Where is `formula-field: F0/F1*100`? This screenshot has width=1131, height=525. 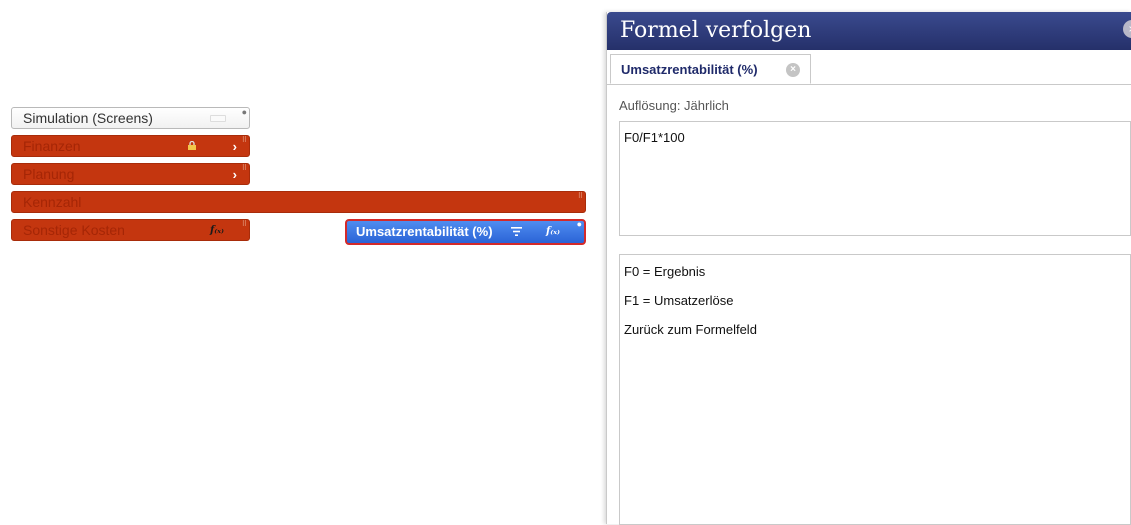
formula-field: F0/F1*100 is located at coordinates (875, 178).